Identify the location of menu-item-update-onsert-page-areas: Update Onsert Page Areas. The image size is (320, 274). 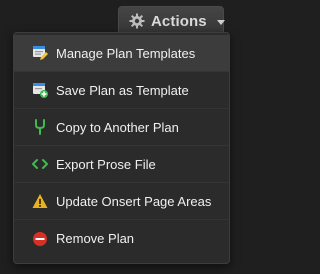
(121, 201).